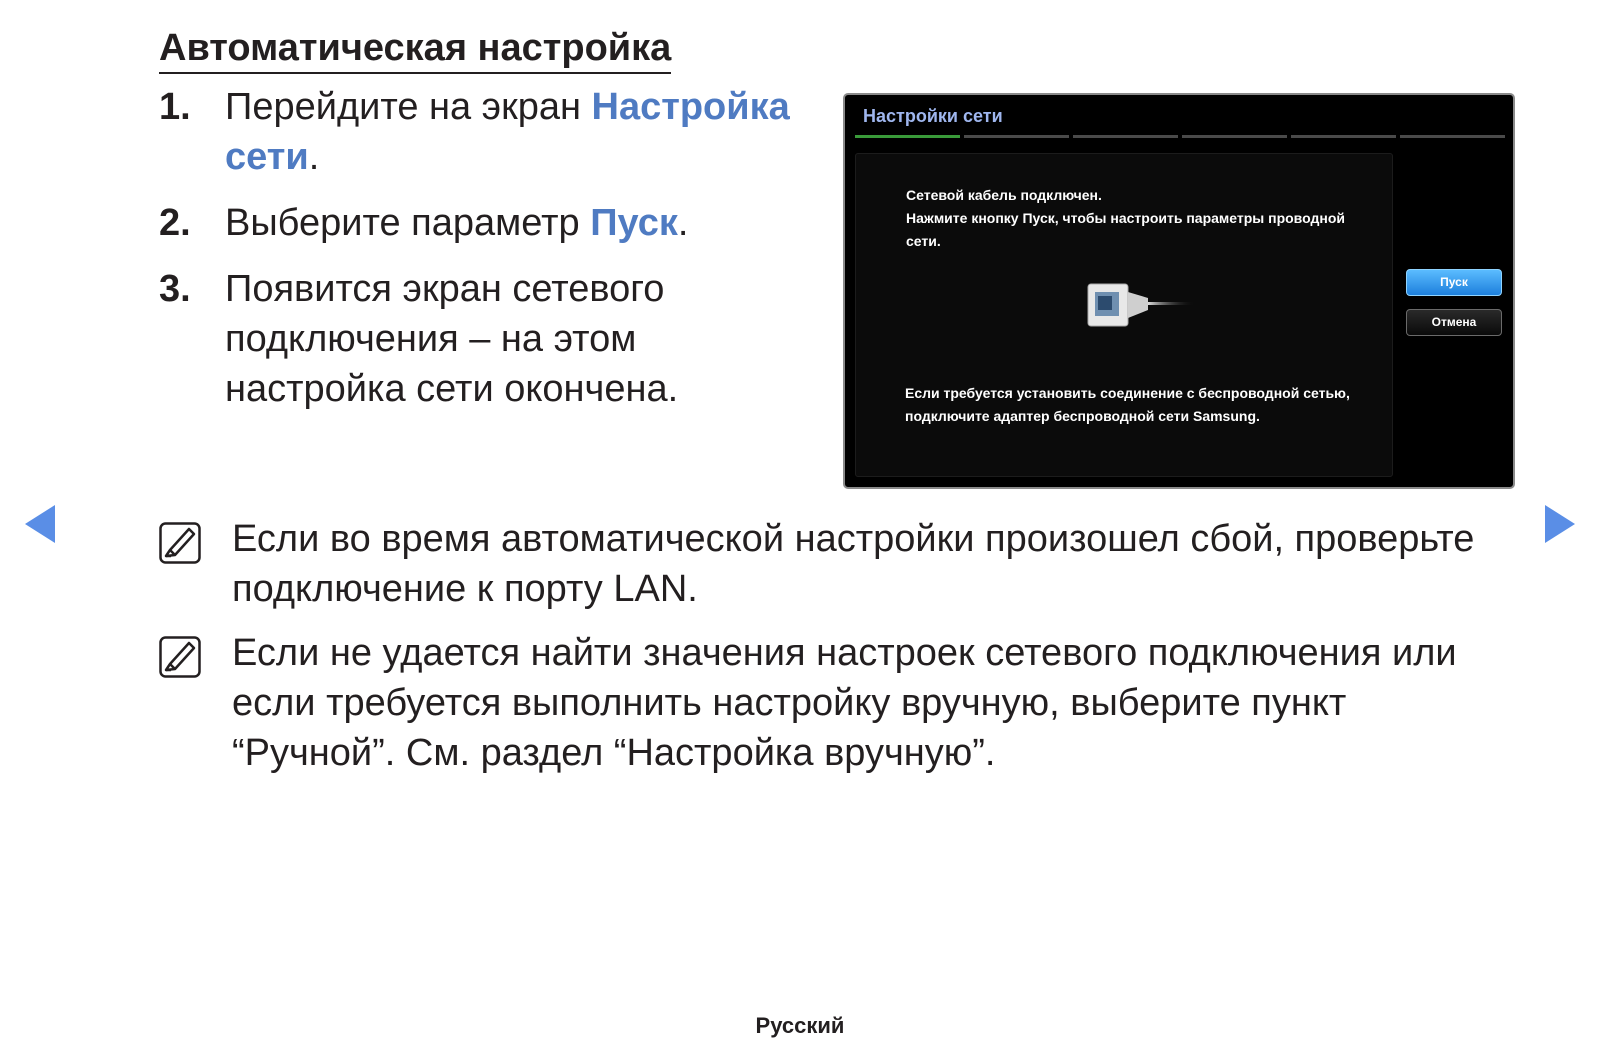  What do you see at coordinates (1180, 136) in the screenshot?
I see `tv-progress-bar` at bounding box center [1180, 136].